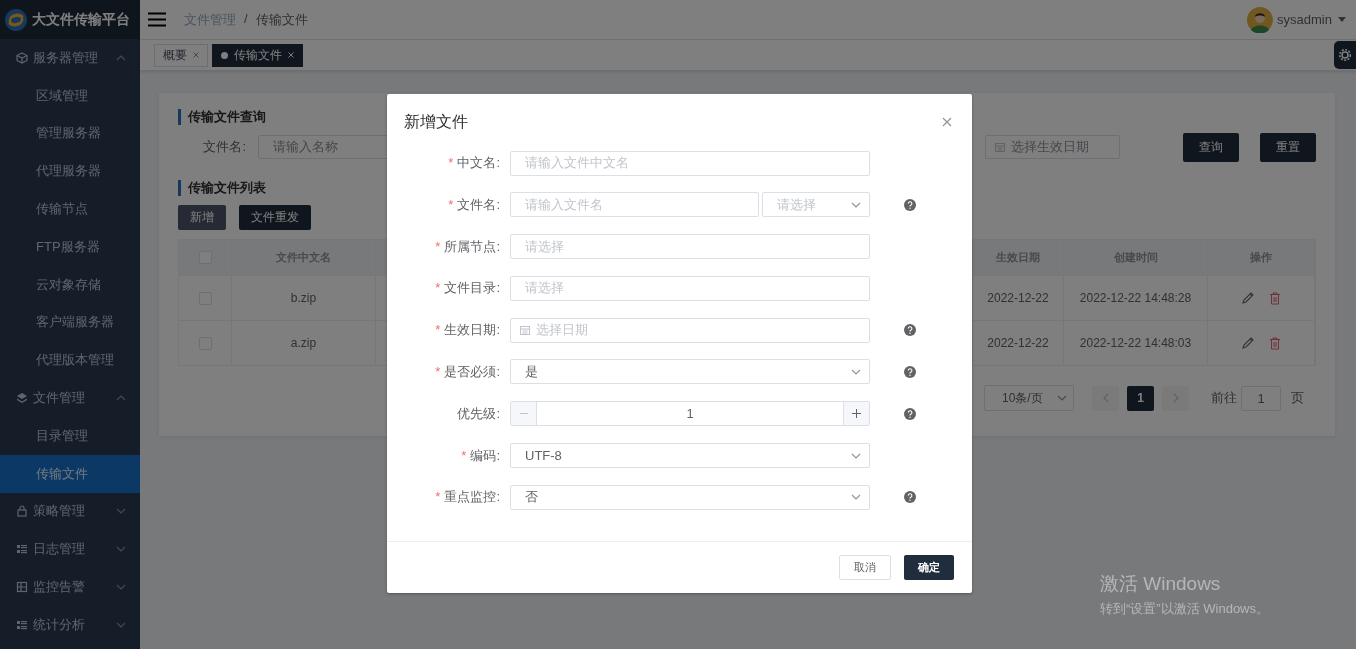  Describe the element at coordinates (467, 372) in the screenshot. I see `field-label: * 是否必须:` at that location.